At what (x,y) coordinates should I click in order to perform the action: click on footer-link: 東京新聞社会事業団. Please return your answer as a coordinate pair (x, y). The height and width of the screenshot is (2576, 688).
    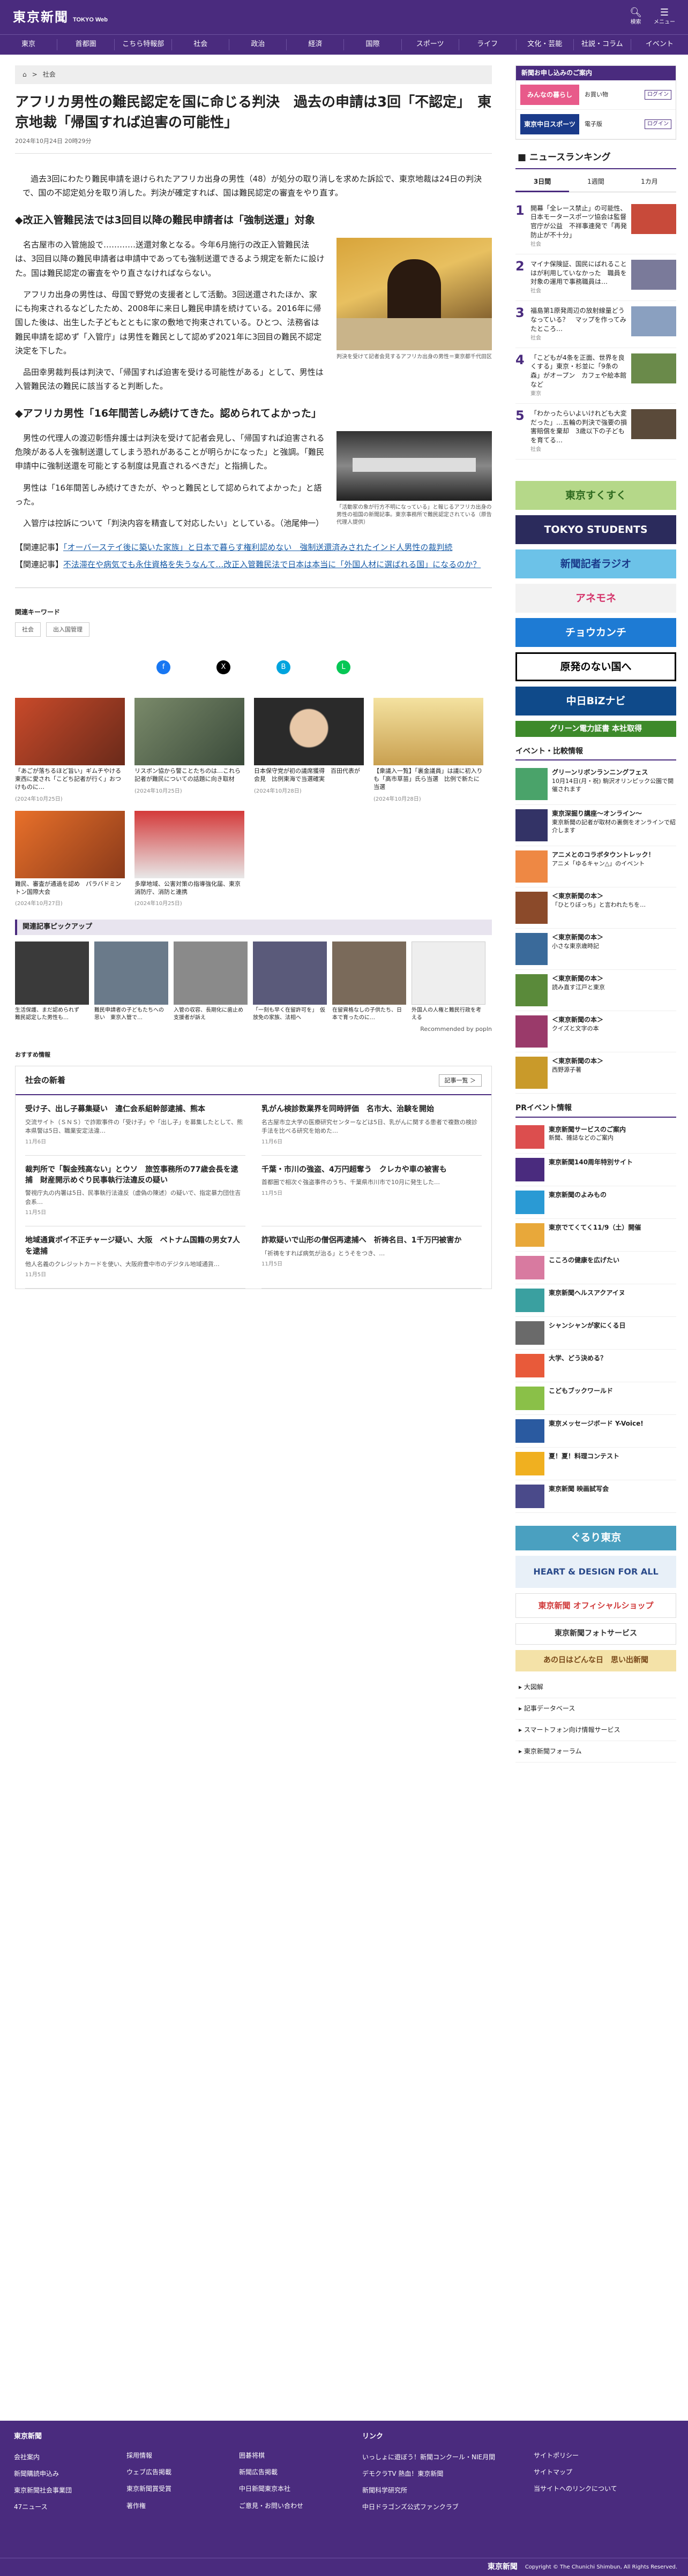
    Looking at the image, I should click on (70, 2490).